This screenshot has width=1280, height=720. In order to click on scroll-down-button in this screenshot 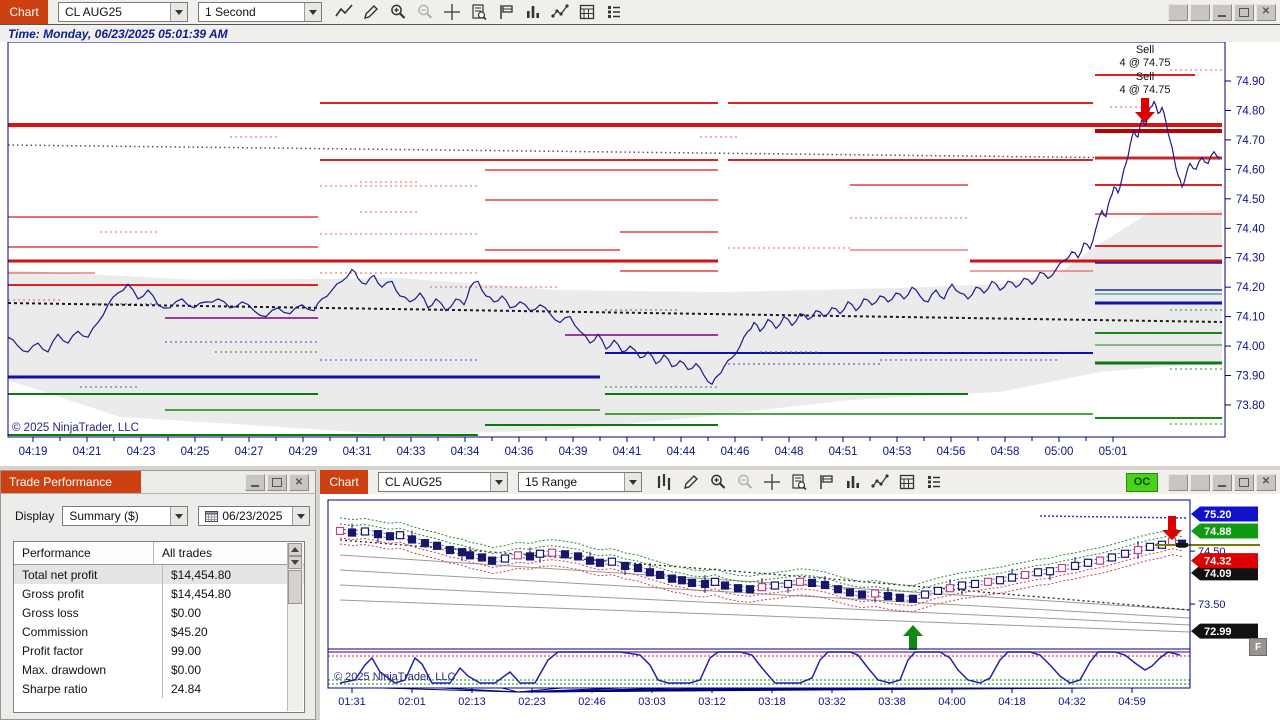, I will do `click(295, 562)`.